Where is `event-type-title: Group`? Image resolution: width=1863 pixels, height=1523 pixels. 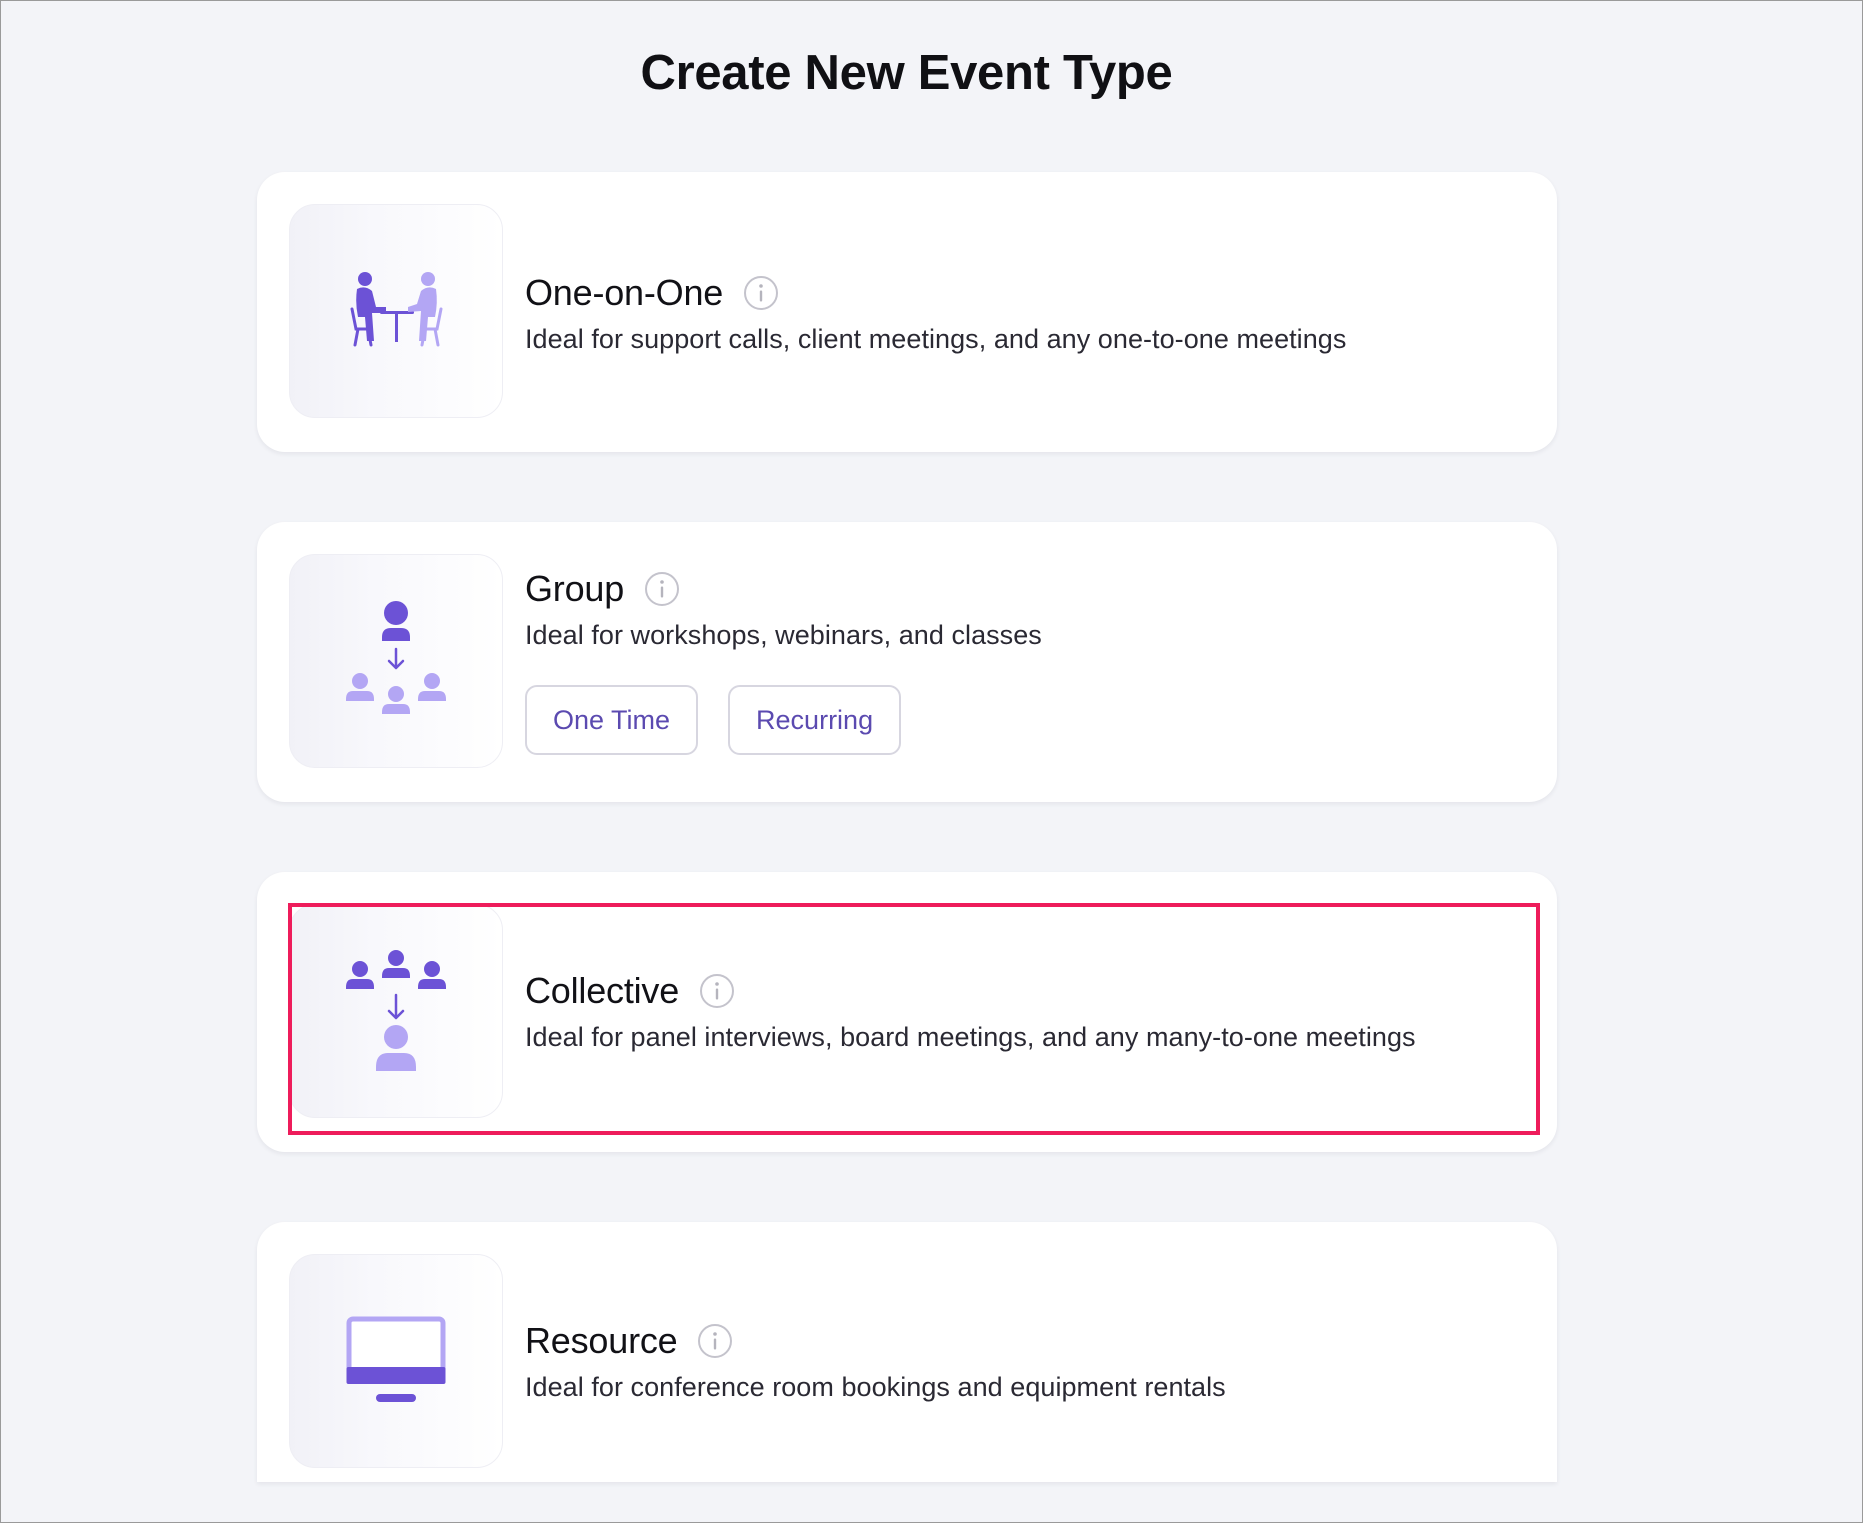
event-type-title: Group is located at coordinates (575, 588).